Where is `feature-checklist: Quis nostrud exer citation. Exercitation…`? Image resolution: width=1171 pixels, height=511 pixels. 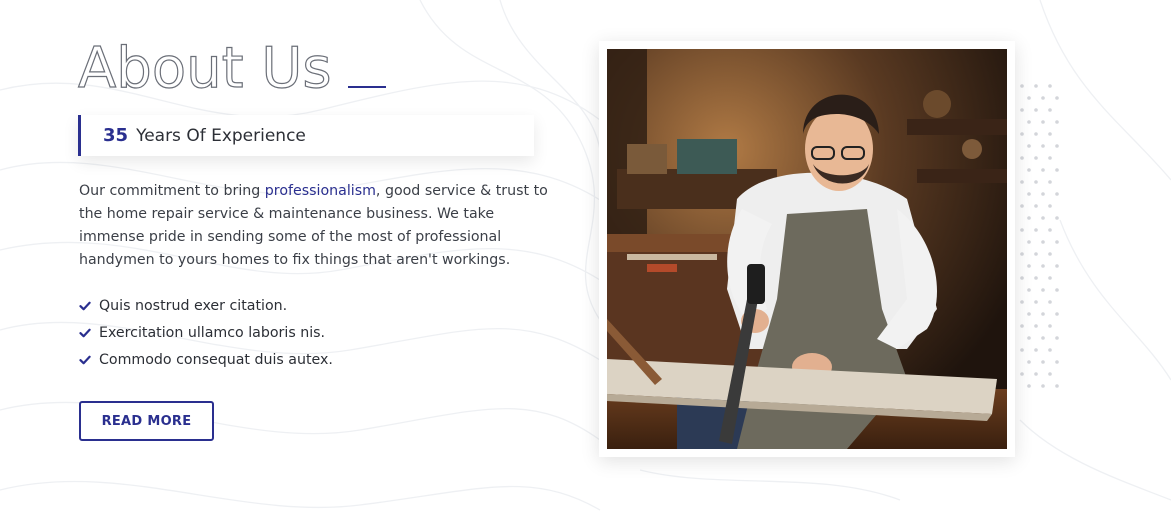
feature-checklist: Quis nostrud exer citation. Exercitation… is located at coordinates (206, 332).